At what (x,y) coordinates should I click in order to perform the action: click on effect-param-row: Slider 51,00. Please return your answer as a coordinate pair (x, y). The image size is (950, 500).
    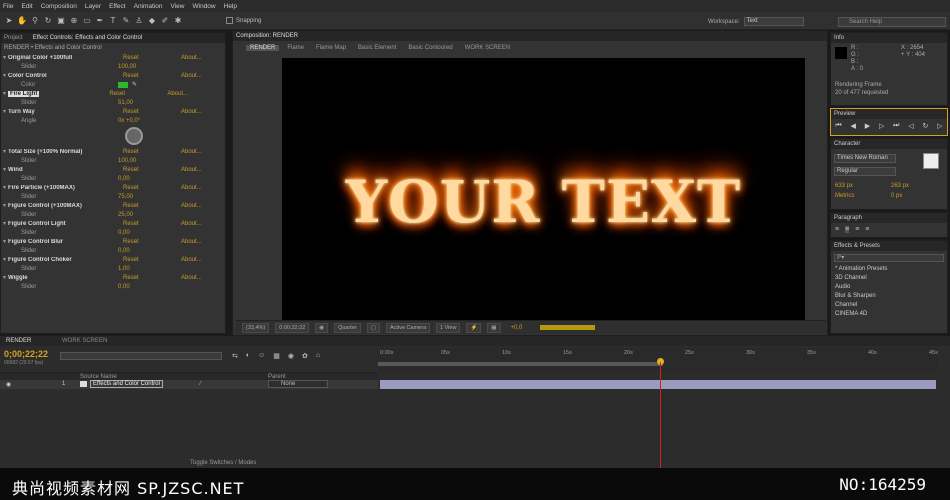
    Looking at the image, I should click on (112, 102).